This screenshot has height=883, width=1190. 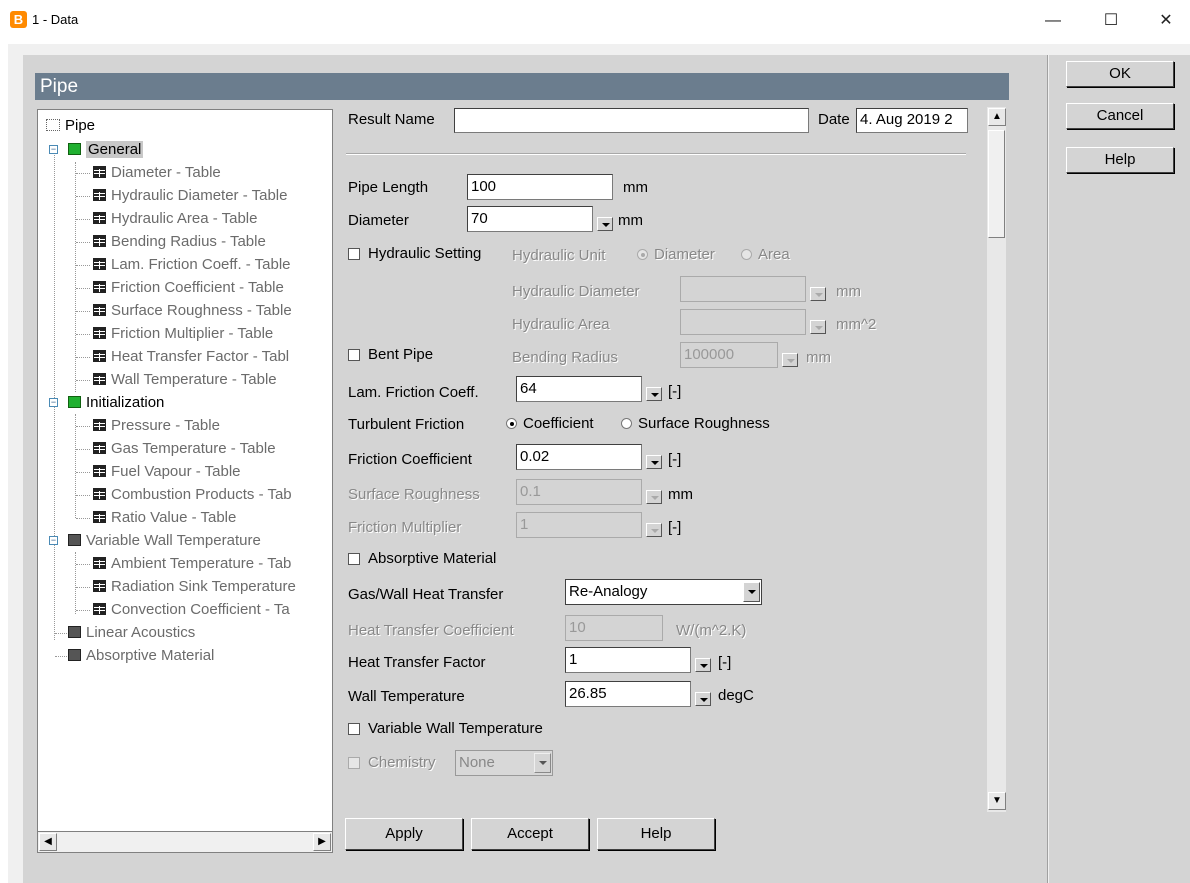 I want to click on tree-item-table: Convection Coefficient - Ta, so click(x=191, y=610).